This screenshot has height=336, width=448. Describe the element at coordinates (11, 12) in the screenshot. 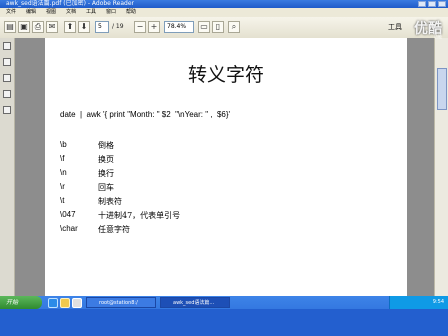

I see `menu-file: 文件` at that location.